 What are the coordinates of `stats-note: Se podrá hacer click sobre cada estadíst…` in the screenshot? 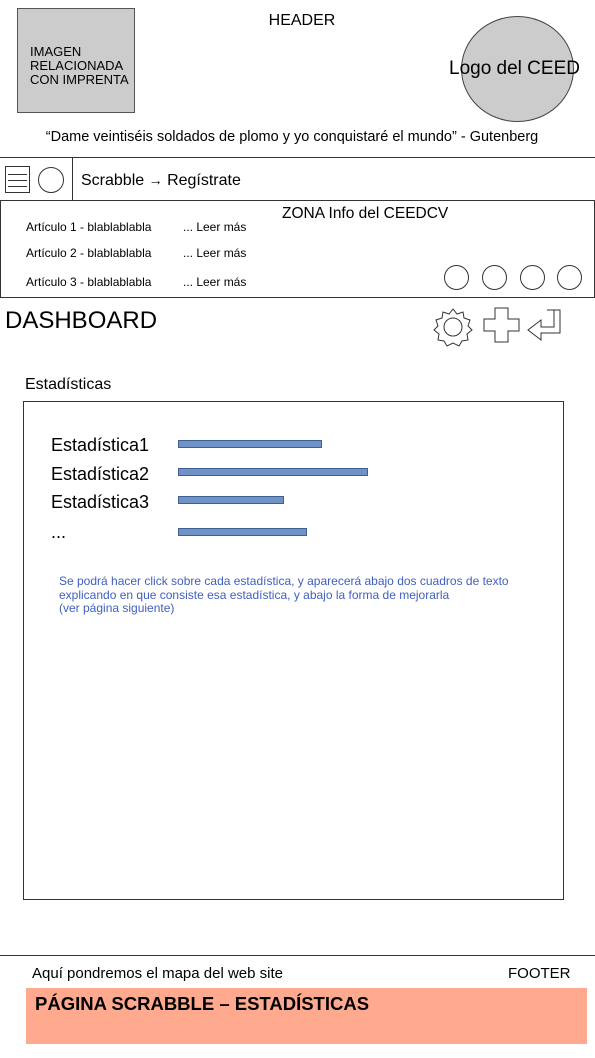 It's located at (299, 595).